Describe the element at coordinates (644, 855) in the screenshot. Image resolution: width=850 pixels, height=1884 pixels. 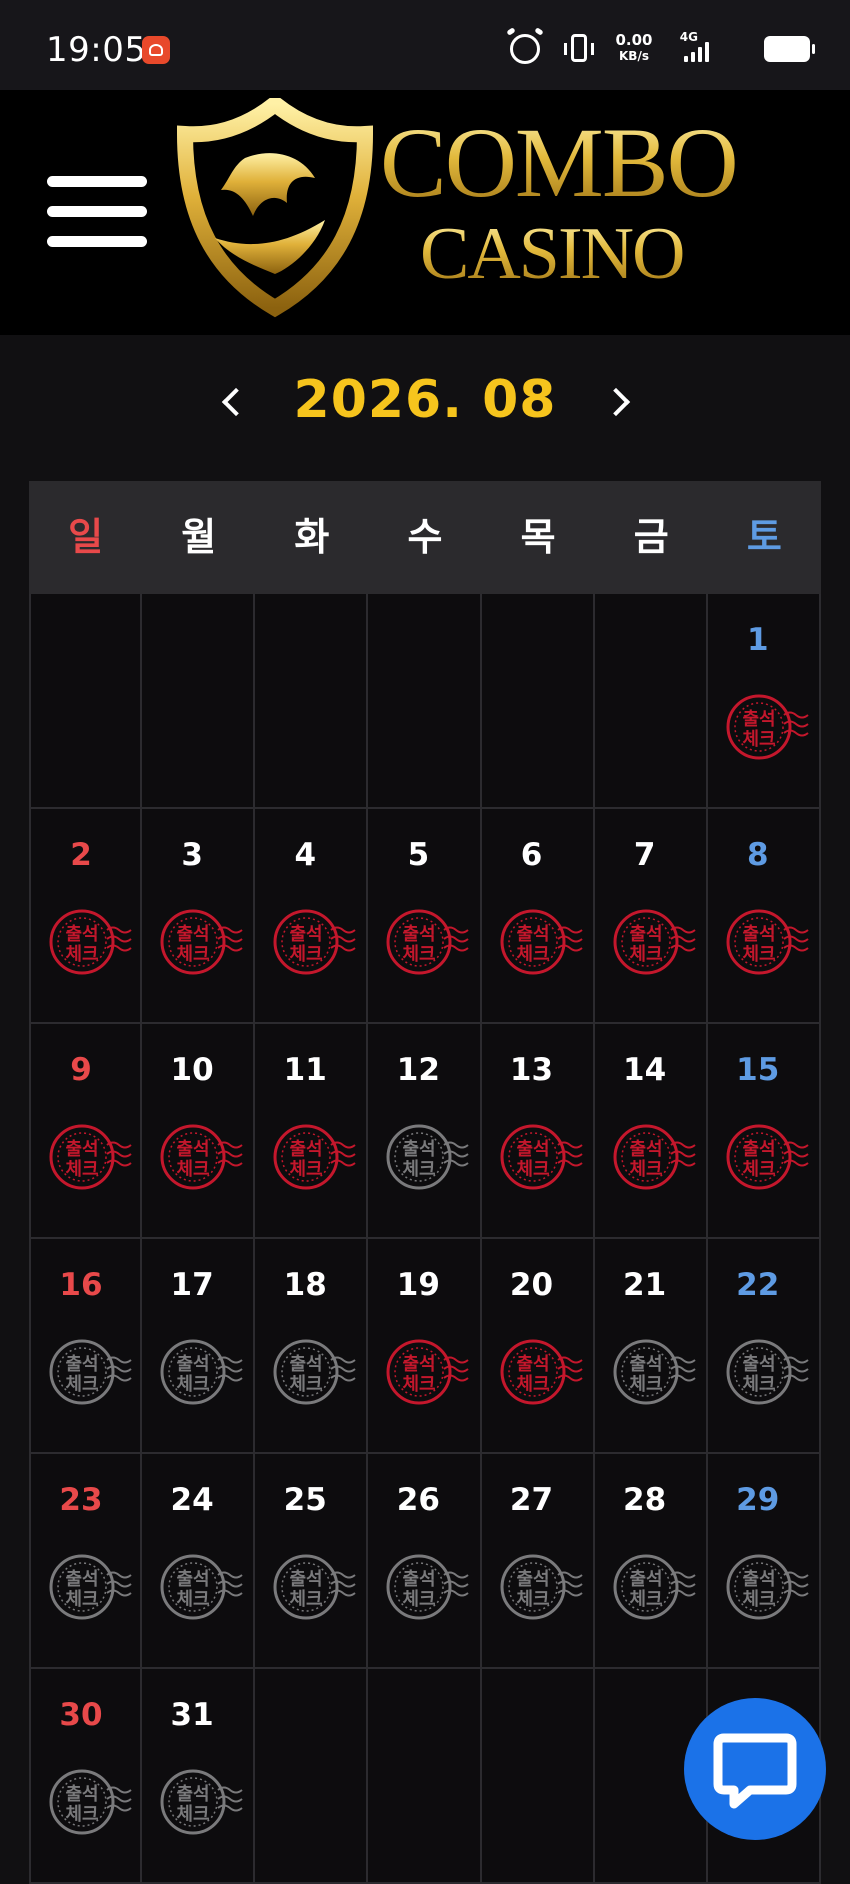
I see `day-number: 7` at that location.